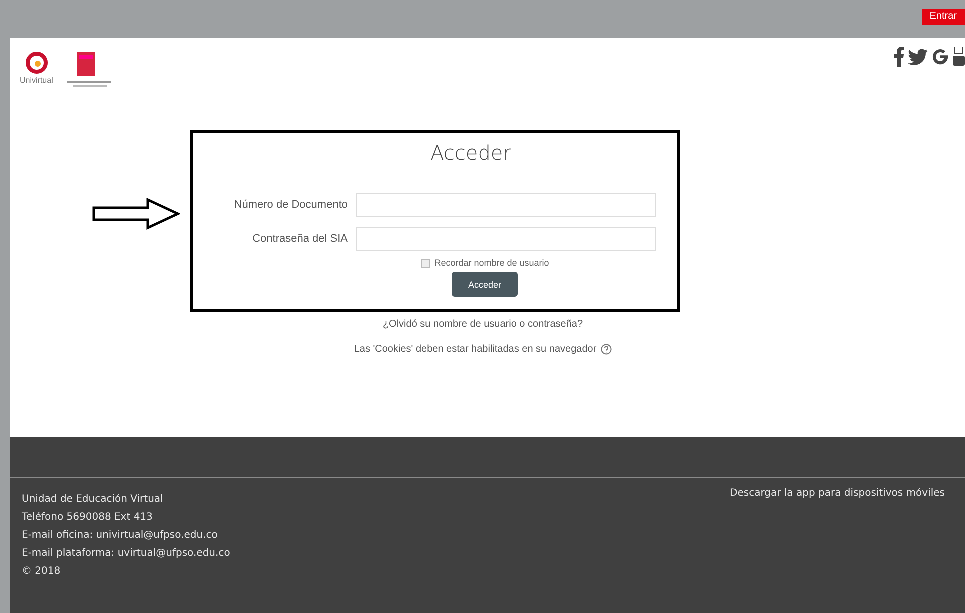  Describe the element at coordinates (959, 57) in the screenshot. I see `youtube-icon` at that location.